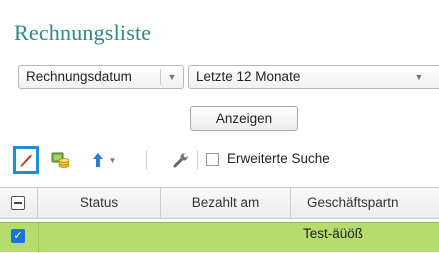  What do you see at coordinates (212, 159) in the screenshot?
I see `advanced-search-checkbox` at bounding box center [212, 159].